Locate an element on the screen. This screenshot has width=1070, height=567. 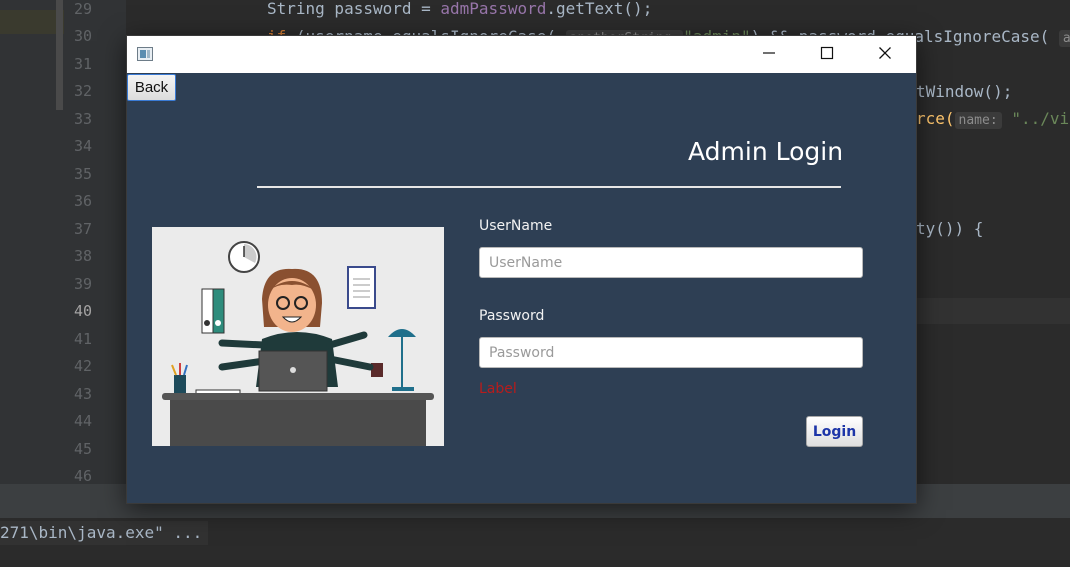
line-number: 46 is located at coordinates (83, 476).